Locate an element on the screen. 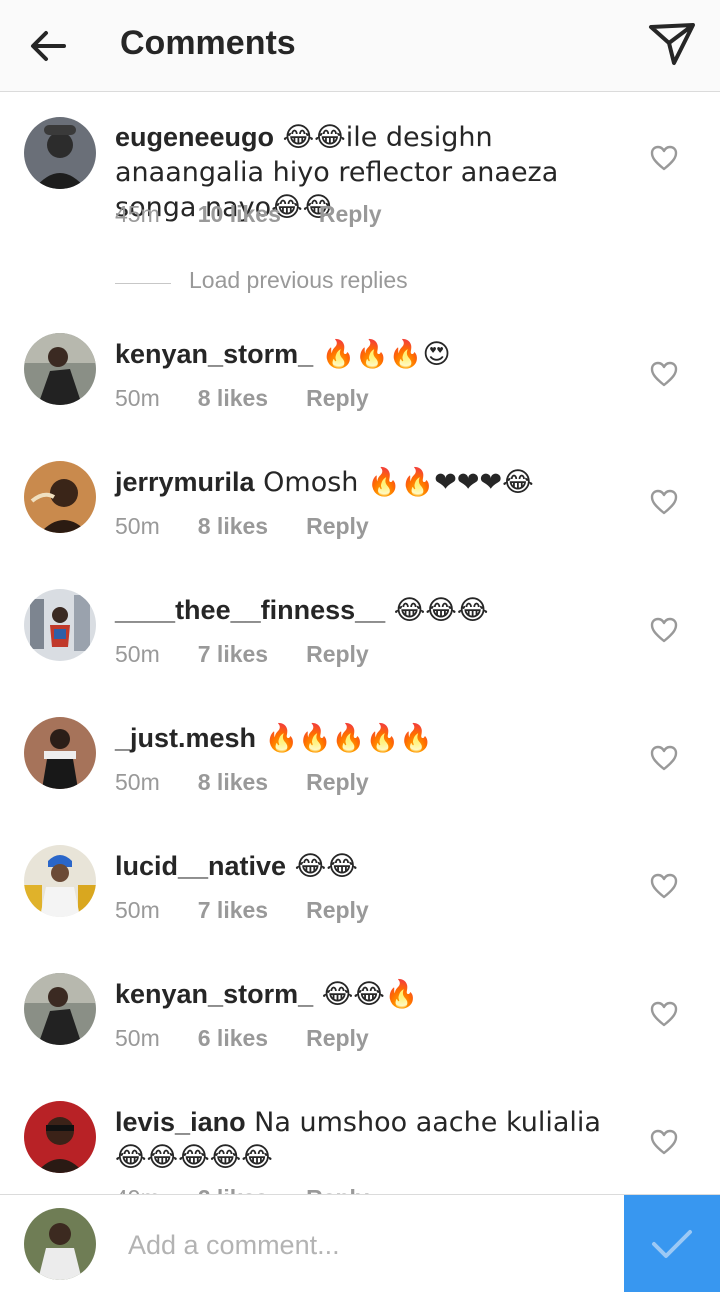 This screenshot has width=720, height=1292. comment-composer is located at coordinates (360, 1243).